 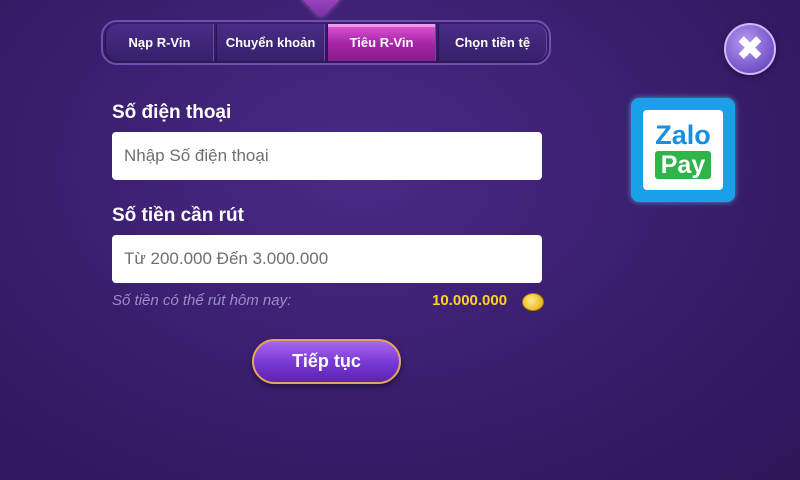 I want to click on zalopay-logo-text-pay: Pay, so click(x=683, y=165).